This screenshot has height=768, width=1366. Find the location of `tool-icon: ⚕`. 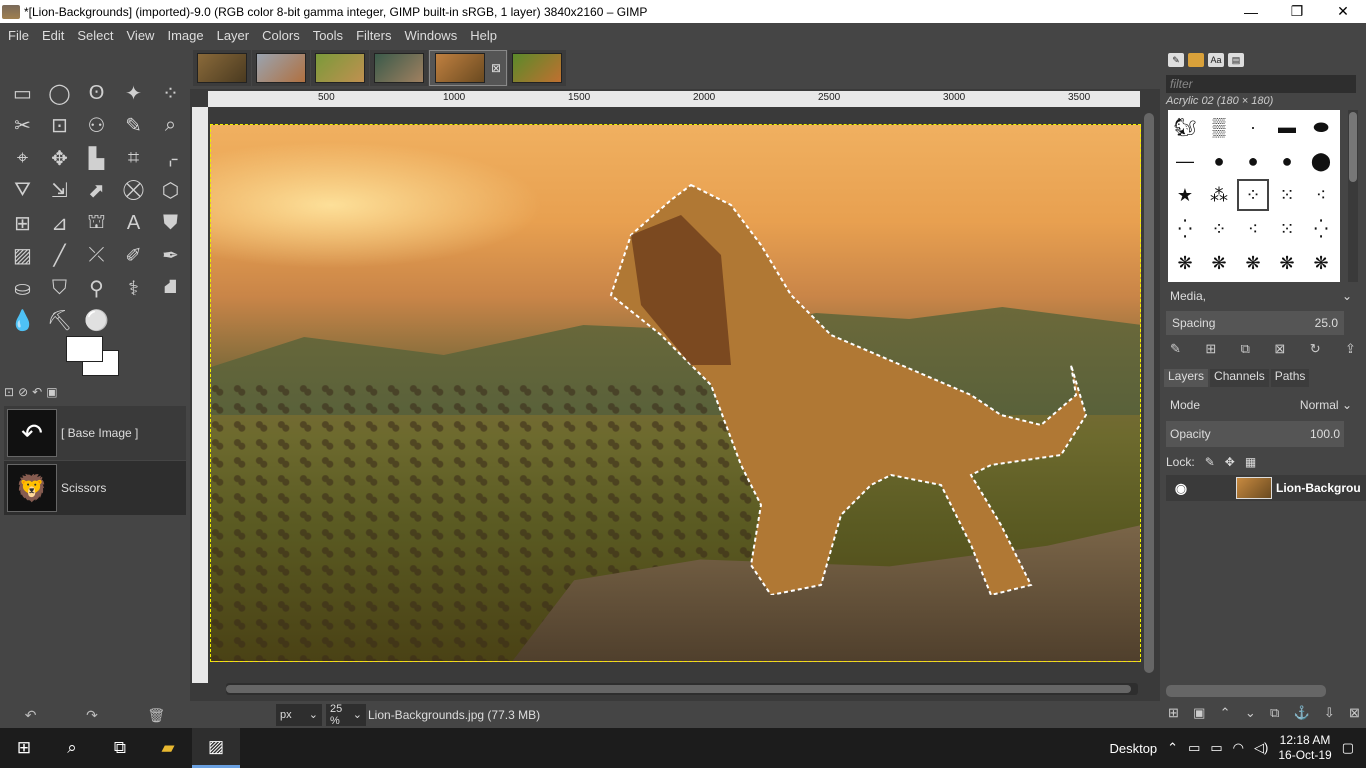

tool-icon: ⚕ is located at coordinates (133, 288).